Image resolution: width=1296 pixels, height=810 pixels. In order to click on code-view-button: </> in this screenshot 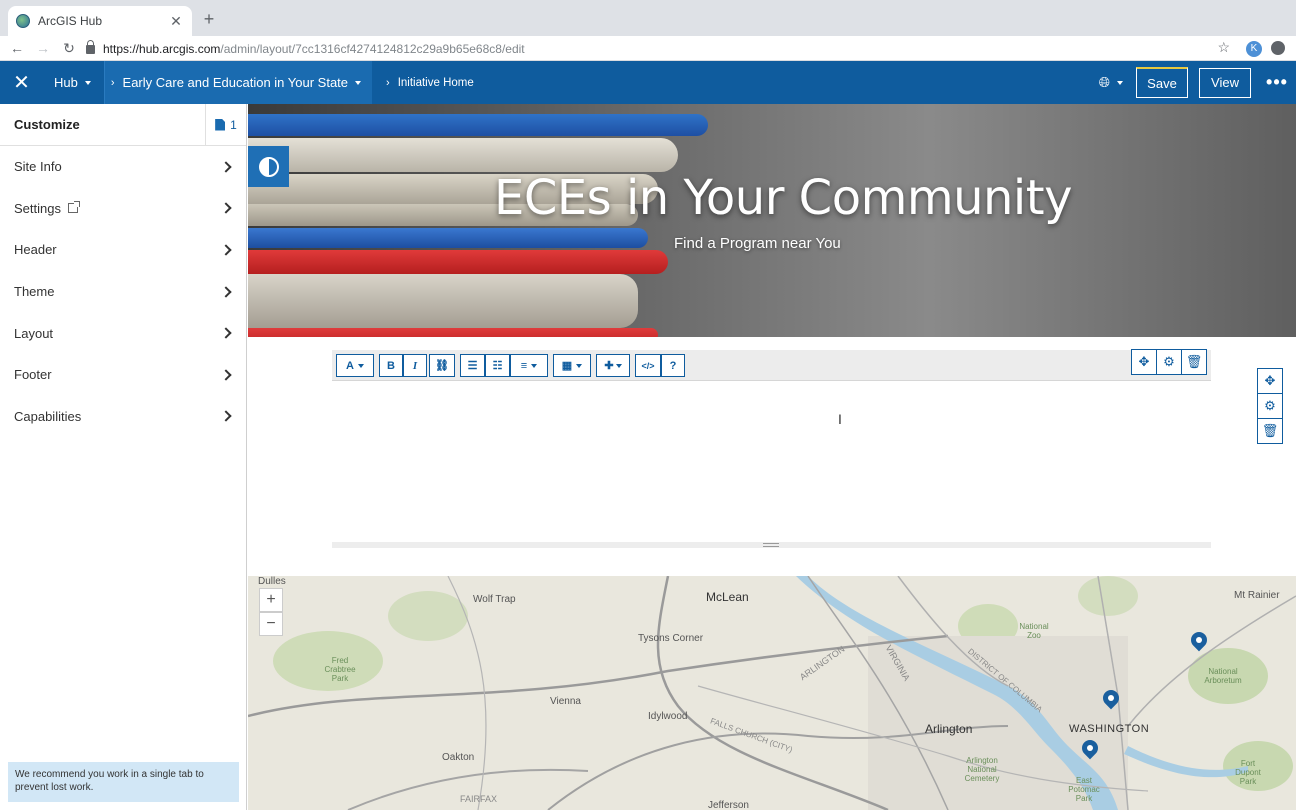, I will do `click(648, 365)`.